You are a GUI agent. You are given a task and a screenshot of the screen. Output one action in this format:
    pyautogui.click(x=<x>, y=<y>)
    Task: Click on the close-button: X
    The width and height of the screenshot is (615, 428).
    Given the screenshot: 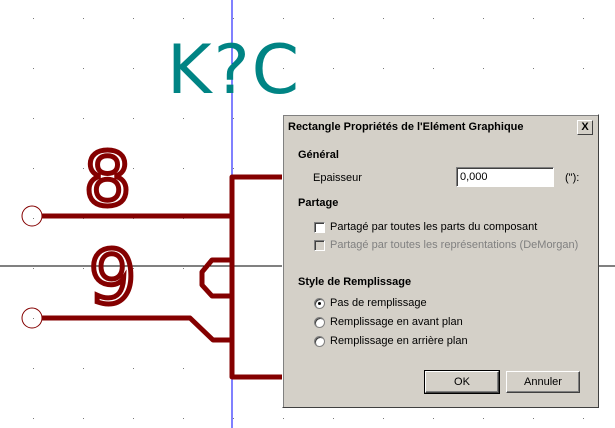 What is the action you would take?
    pyautogui.click(x=585, y=127)
    